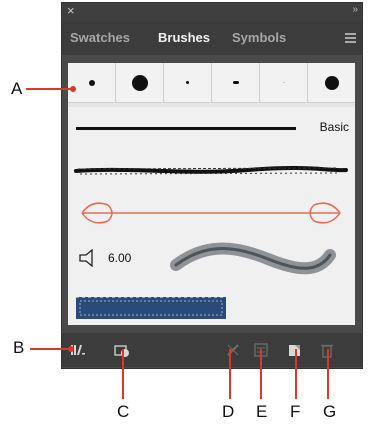 This screenshot has width=368, height=427. What do you see at coordinates (19, 347) in the screenshot?
I see `callout-label-b: B` at bounding box center [19, 347].